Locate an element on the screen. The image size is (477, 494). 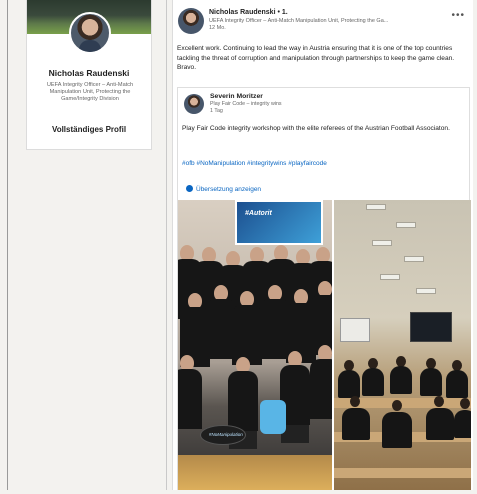
thumbs-up-sign is located at coordinates (273, 417).